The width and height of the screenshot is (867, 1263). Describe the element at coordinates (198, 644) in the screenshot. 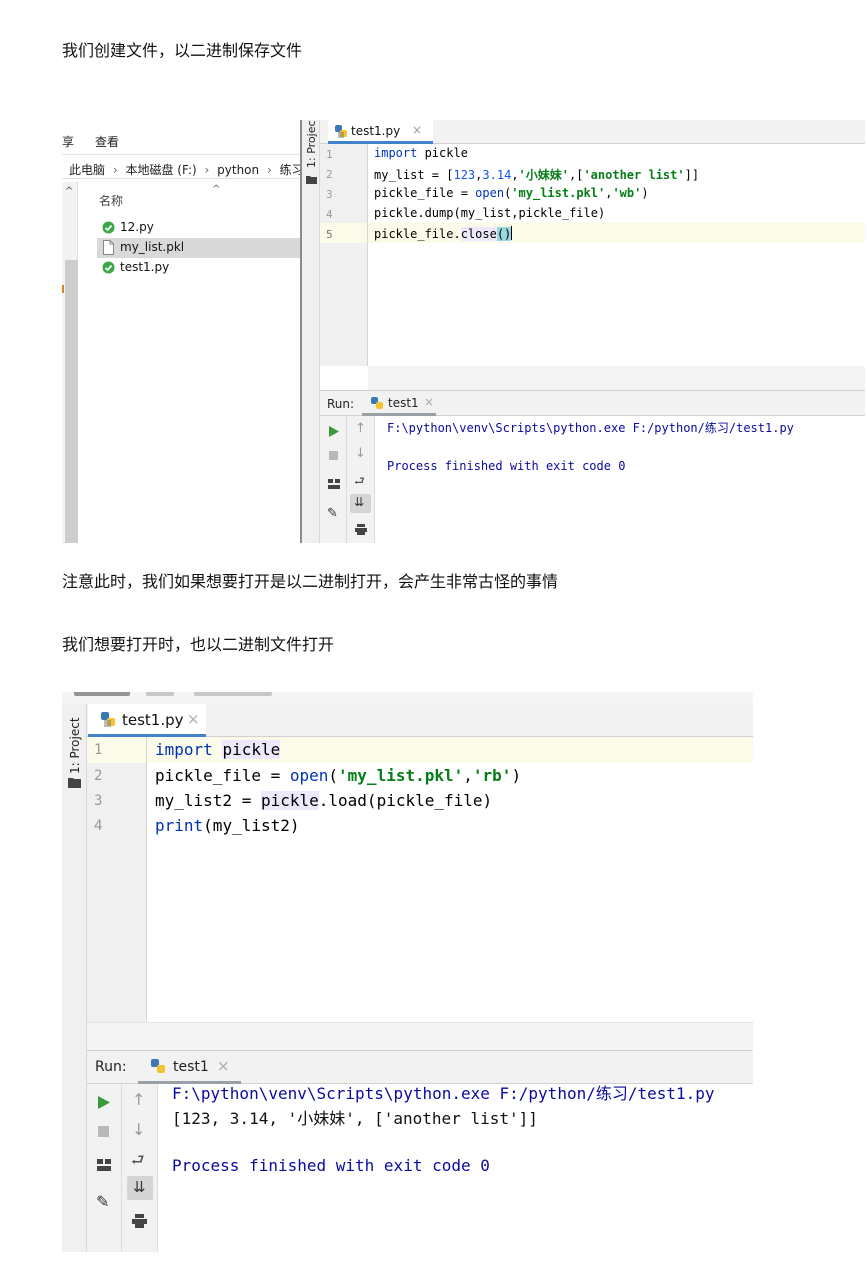

I see `open-paragraph: 我们想要打开时，也以二进制文件打开` at that location.